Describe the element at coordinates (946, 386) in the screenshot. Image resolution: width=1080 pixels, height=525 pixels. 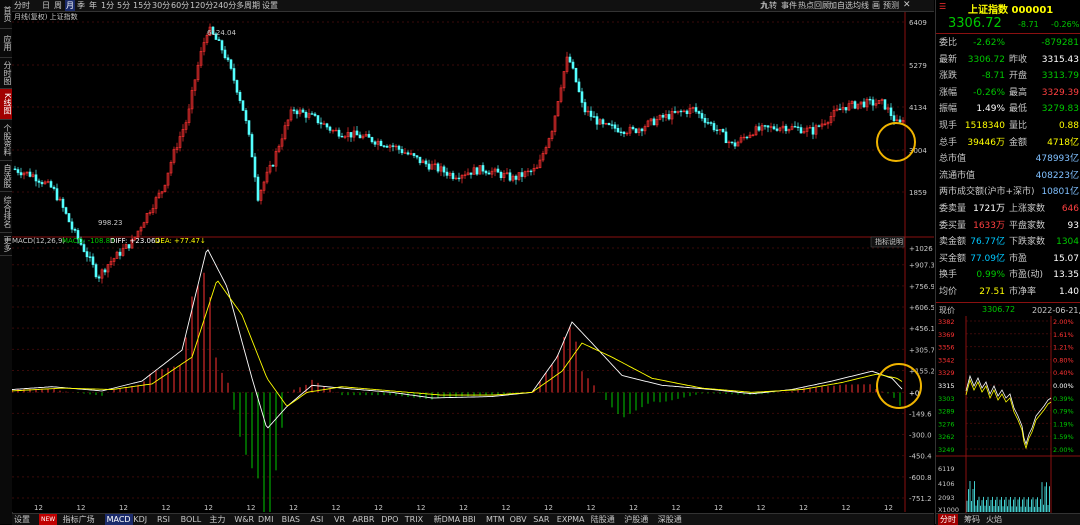
I see `mini-price-tick: 3315` at that location.